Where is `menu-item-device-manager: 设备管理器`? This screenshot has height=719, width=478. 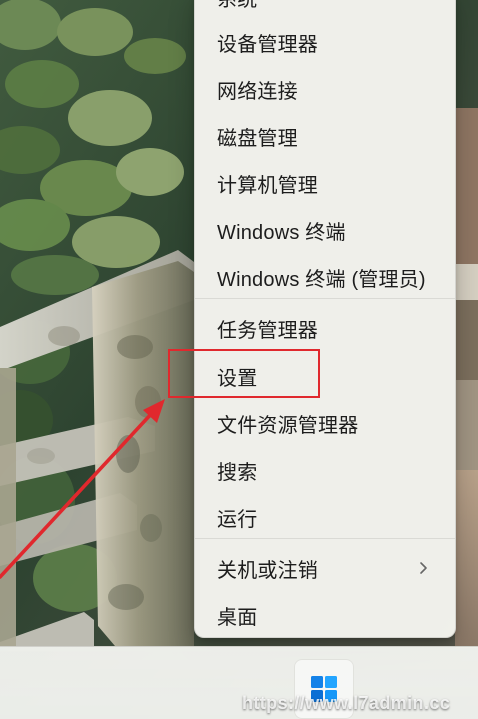 menu-item-device-manager: 设备管理器 is located at coordinates (325, 42).